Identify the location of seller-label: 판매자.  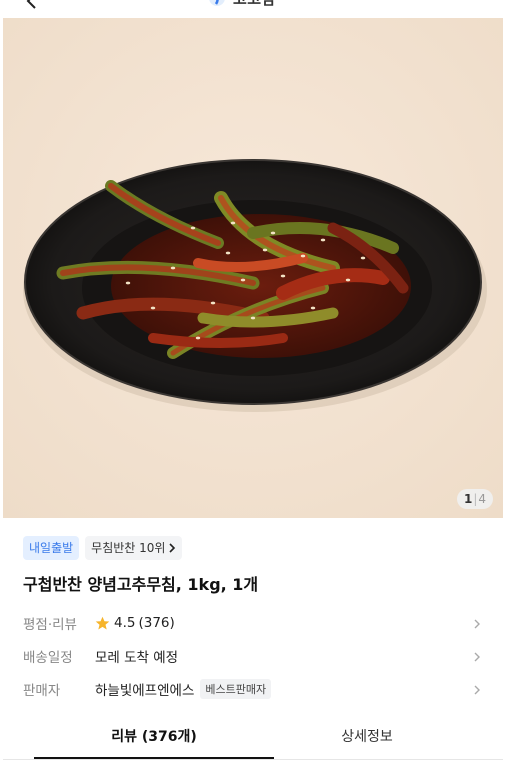
(42, 691).